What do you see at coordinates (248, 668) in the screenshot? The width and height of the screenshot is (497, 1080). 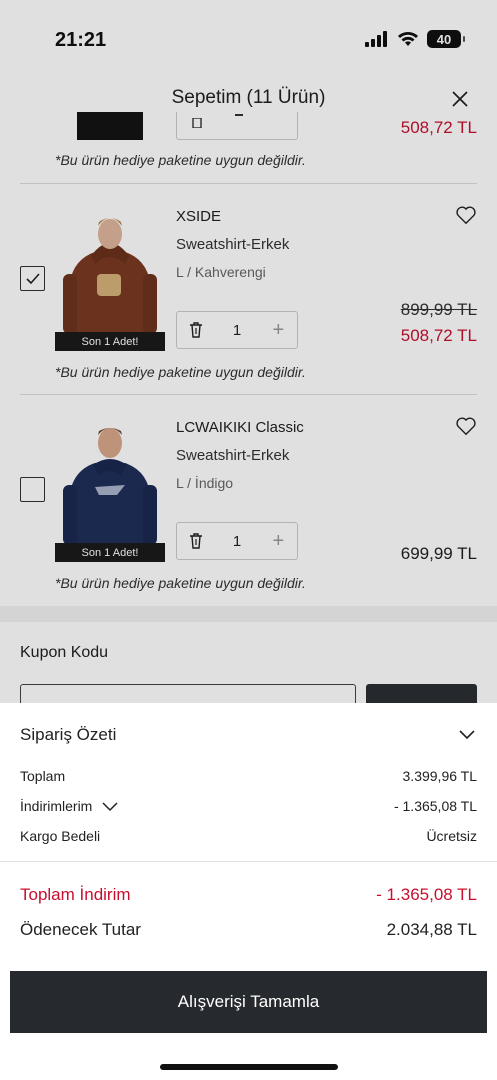 I see `coupon-section: Kupon Kodu` at bounding box center [248, 668].